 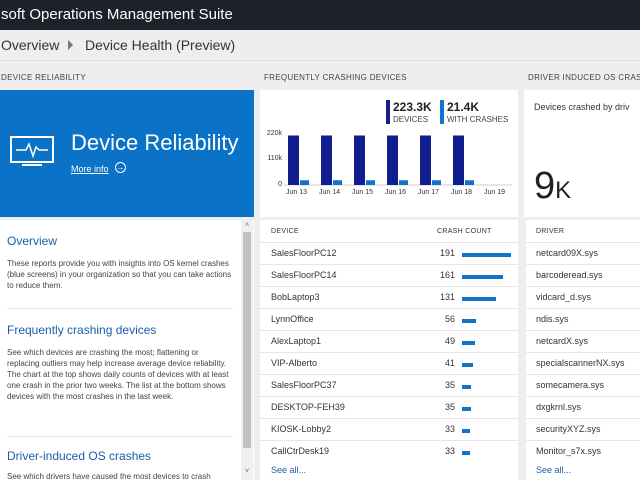 What do you see at coordinates (389, 253) in the screenshot?
I see `table-row: SalesFloorPC12 191` at bounding box center [389, 253].